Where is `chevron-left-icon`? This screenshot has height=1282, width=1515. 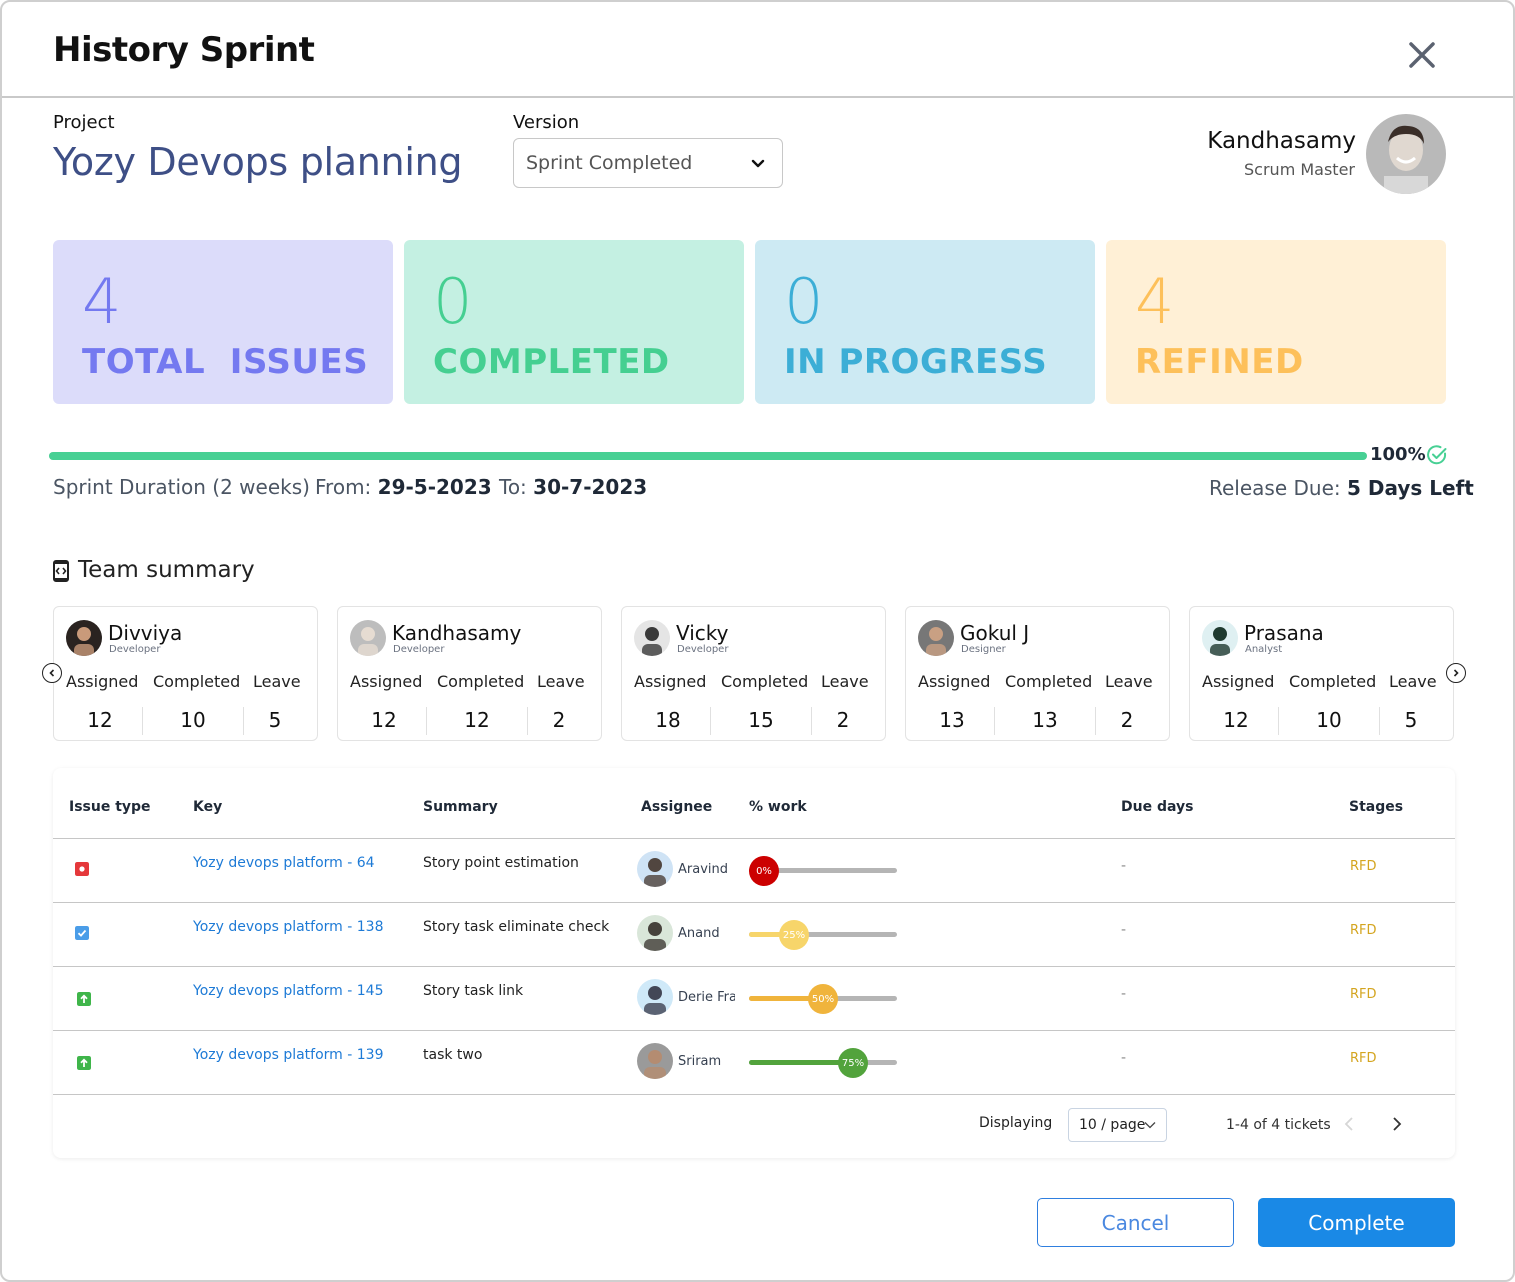 chevron-left-icon is located at coordinates (52, 673).